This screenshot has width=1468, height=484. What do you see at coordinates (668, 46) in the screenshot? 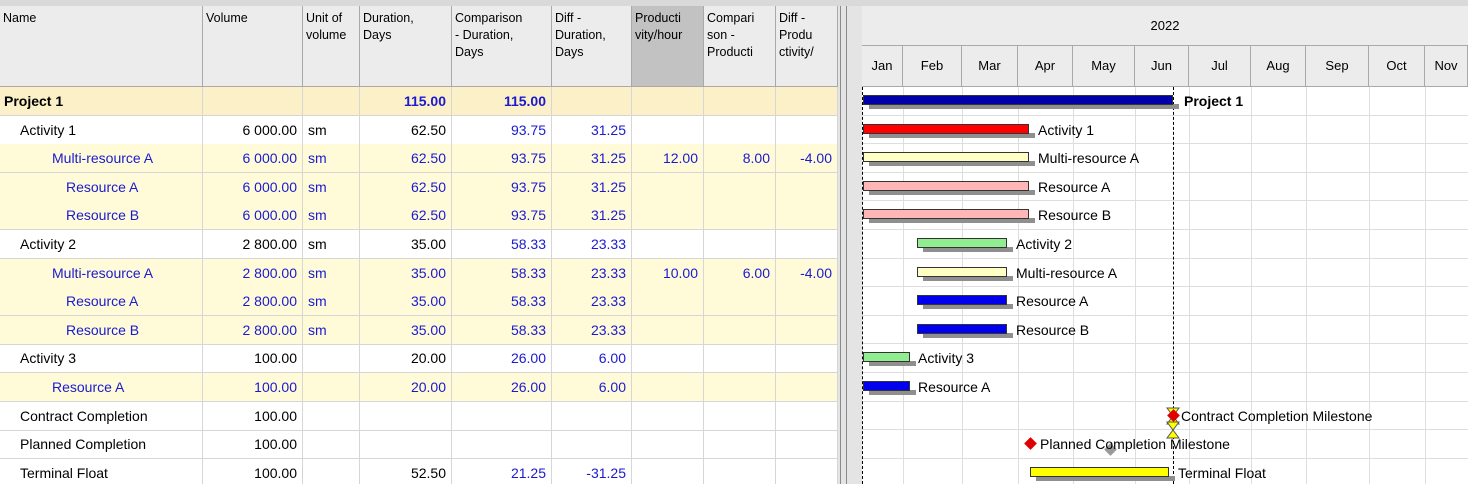
I see `column-header-productivity: Producti vity/hour` at bounding box center [668, 46].